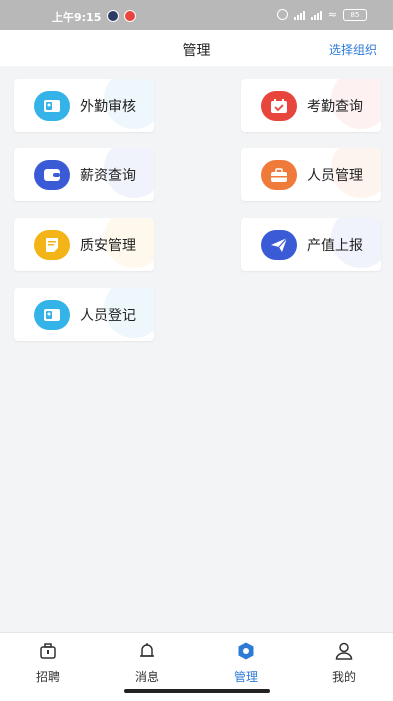 This screenshot has width=393, height=701. What do you see at coordinates (279, 245) in the screenshot?
I see `paper-plane-icon` at bounding box center [279, 245].